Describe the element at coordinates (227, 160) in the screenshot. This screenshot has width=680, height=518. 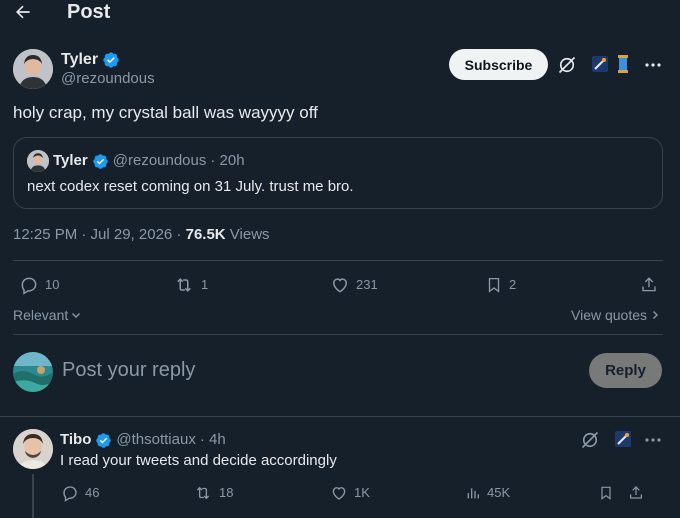
I see `quote-time: · 20h` at that location.